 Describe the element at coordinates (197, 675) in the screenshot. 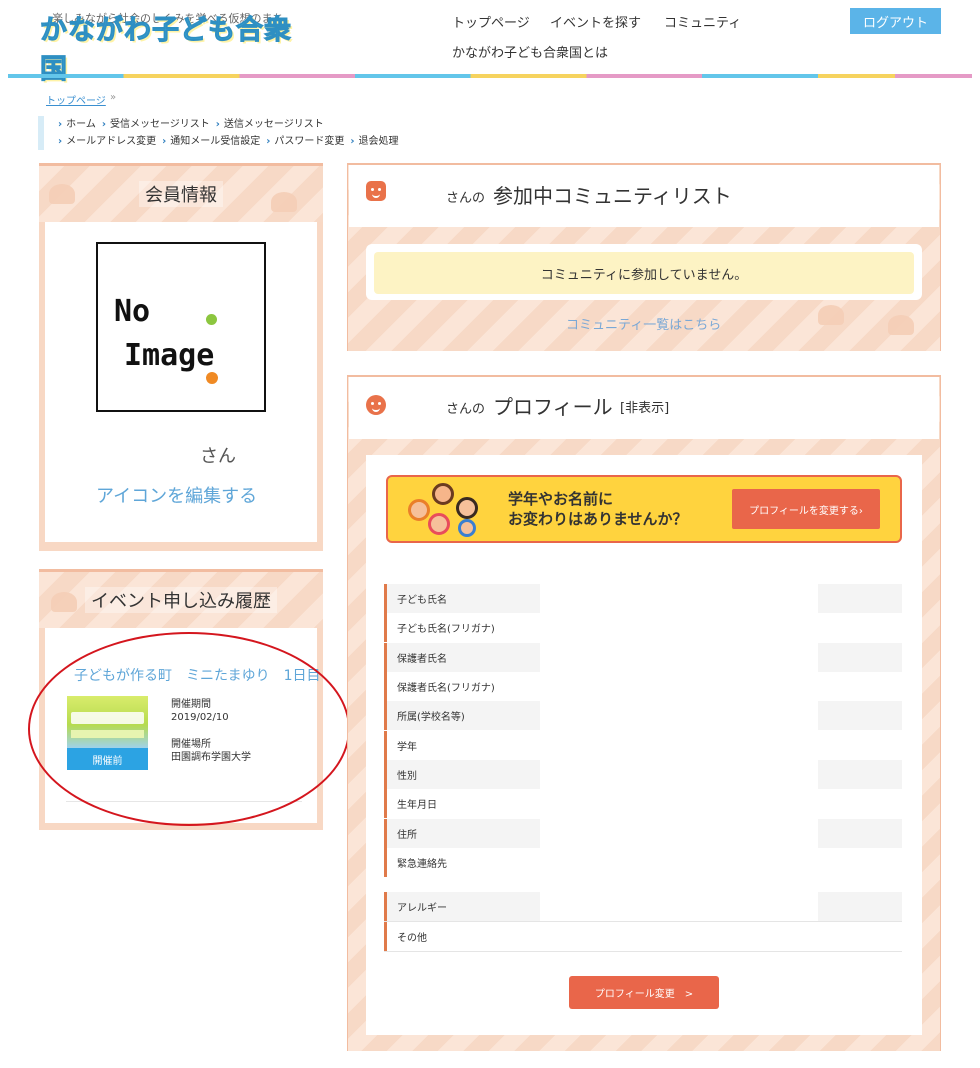

I see `event-title-link: 子どもが作る町 ミニたまゆり 1日目` at that location.